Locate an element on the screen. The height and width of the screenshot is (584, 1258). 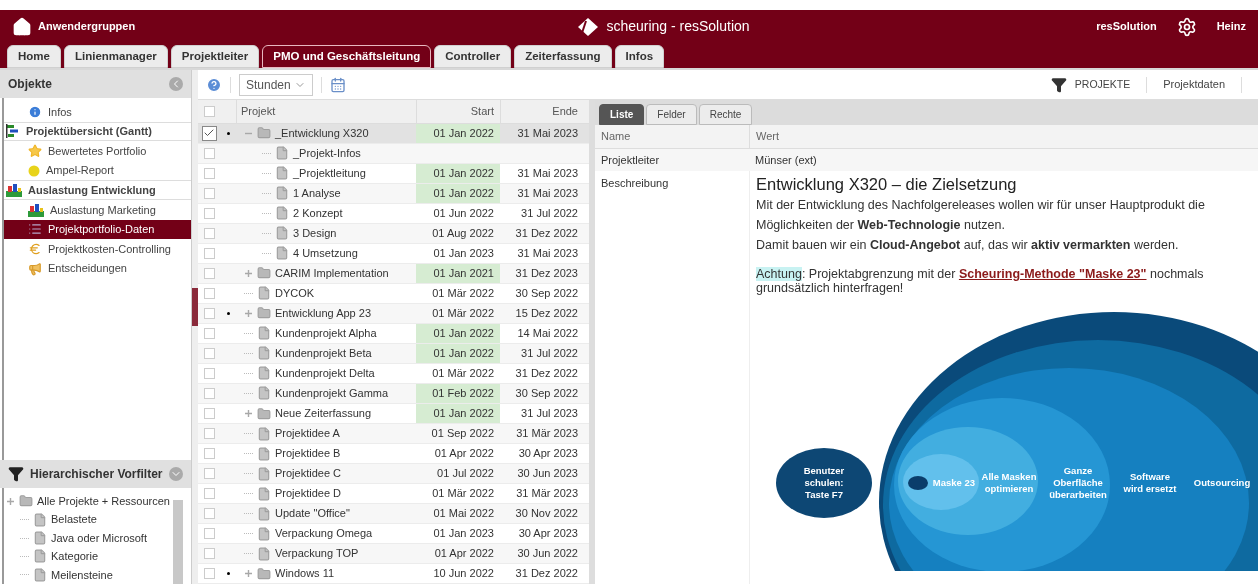
table-row: Kundenprojekt Delta 01 Mär 2022 31 Dez 2022 is located at coordinates (393, 373).